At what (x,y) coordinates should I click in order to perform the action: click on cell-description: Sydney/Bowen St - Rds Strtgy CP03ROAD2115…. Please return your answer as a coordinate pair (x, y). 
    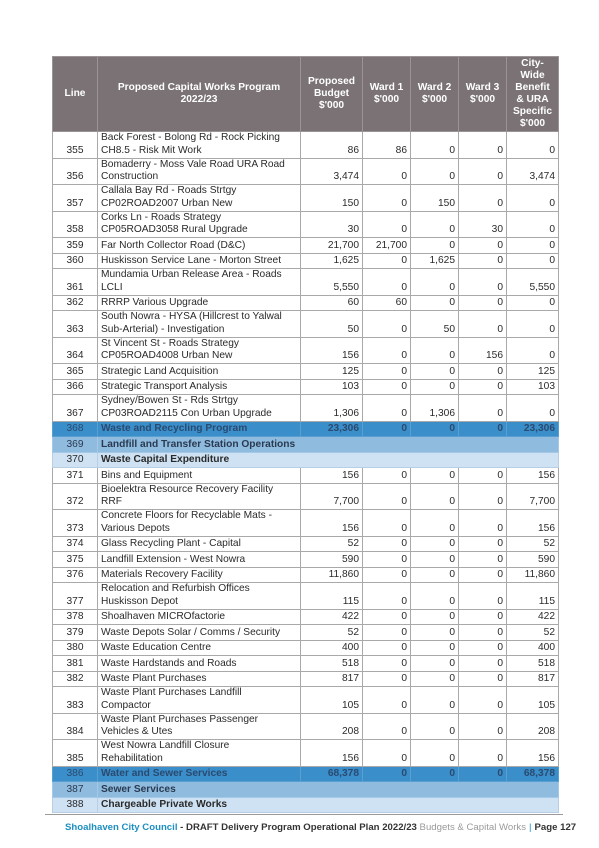
    Looking at the image, I should click on (199, 408).